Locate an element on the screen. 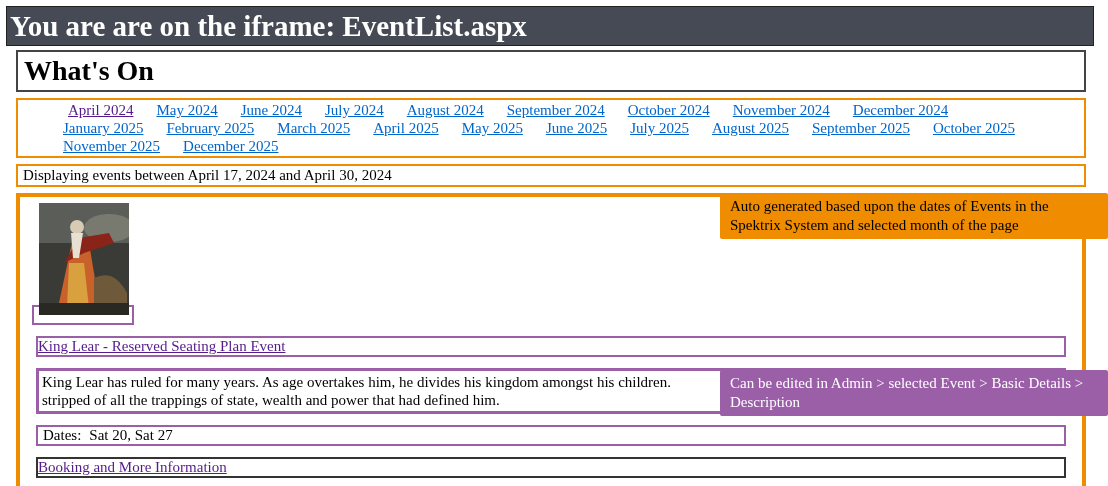 This screenshot has width=1108, height=486. month-link: September 2025 is located at coordinates (861, 128).